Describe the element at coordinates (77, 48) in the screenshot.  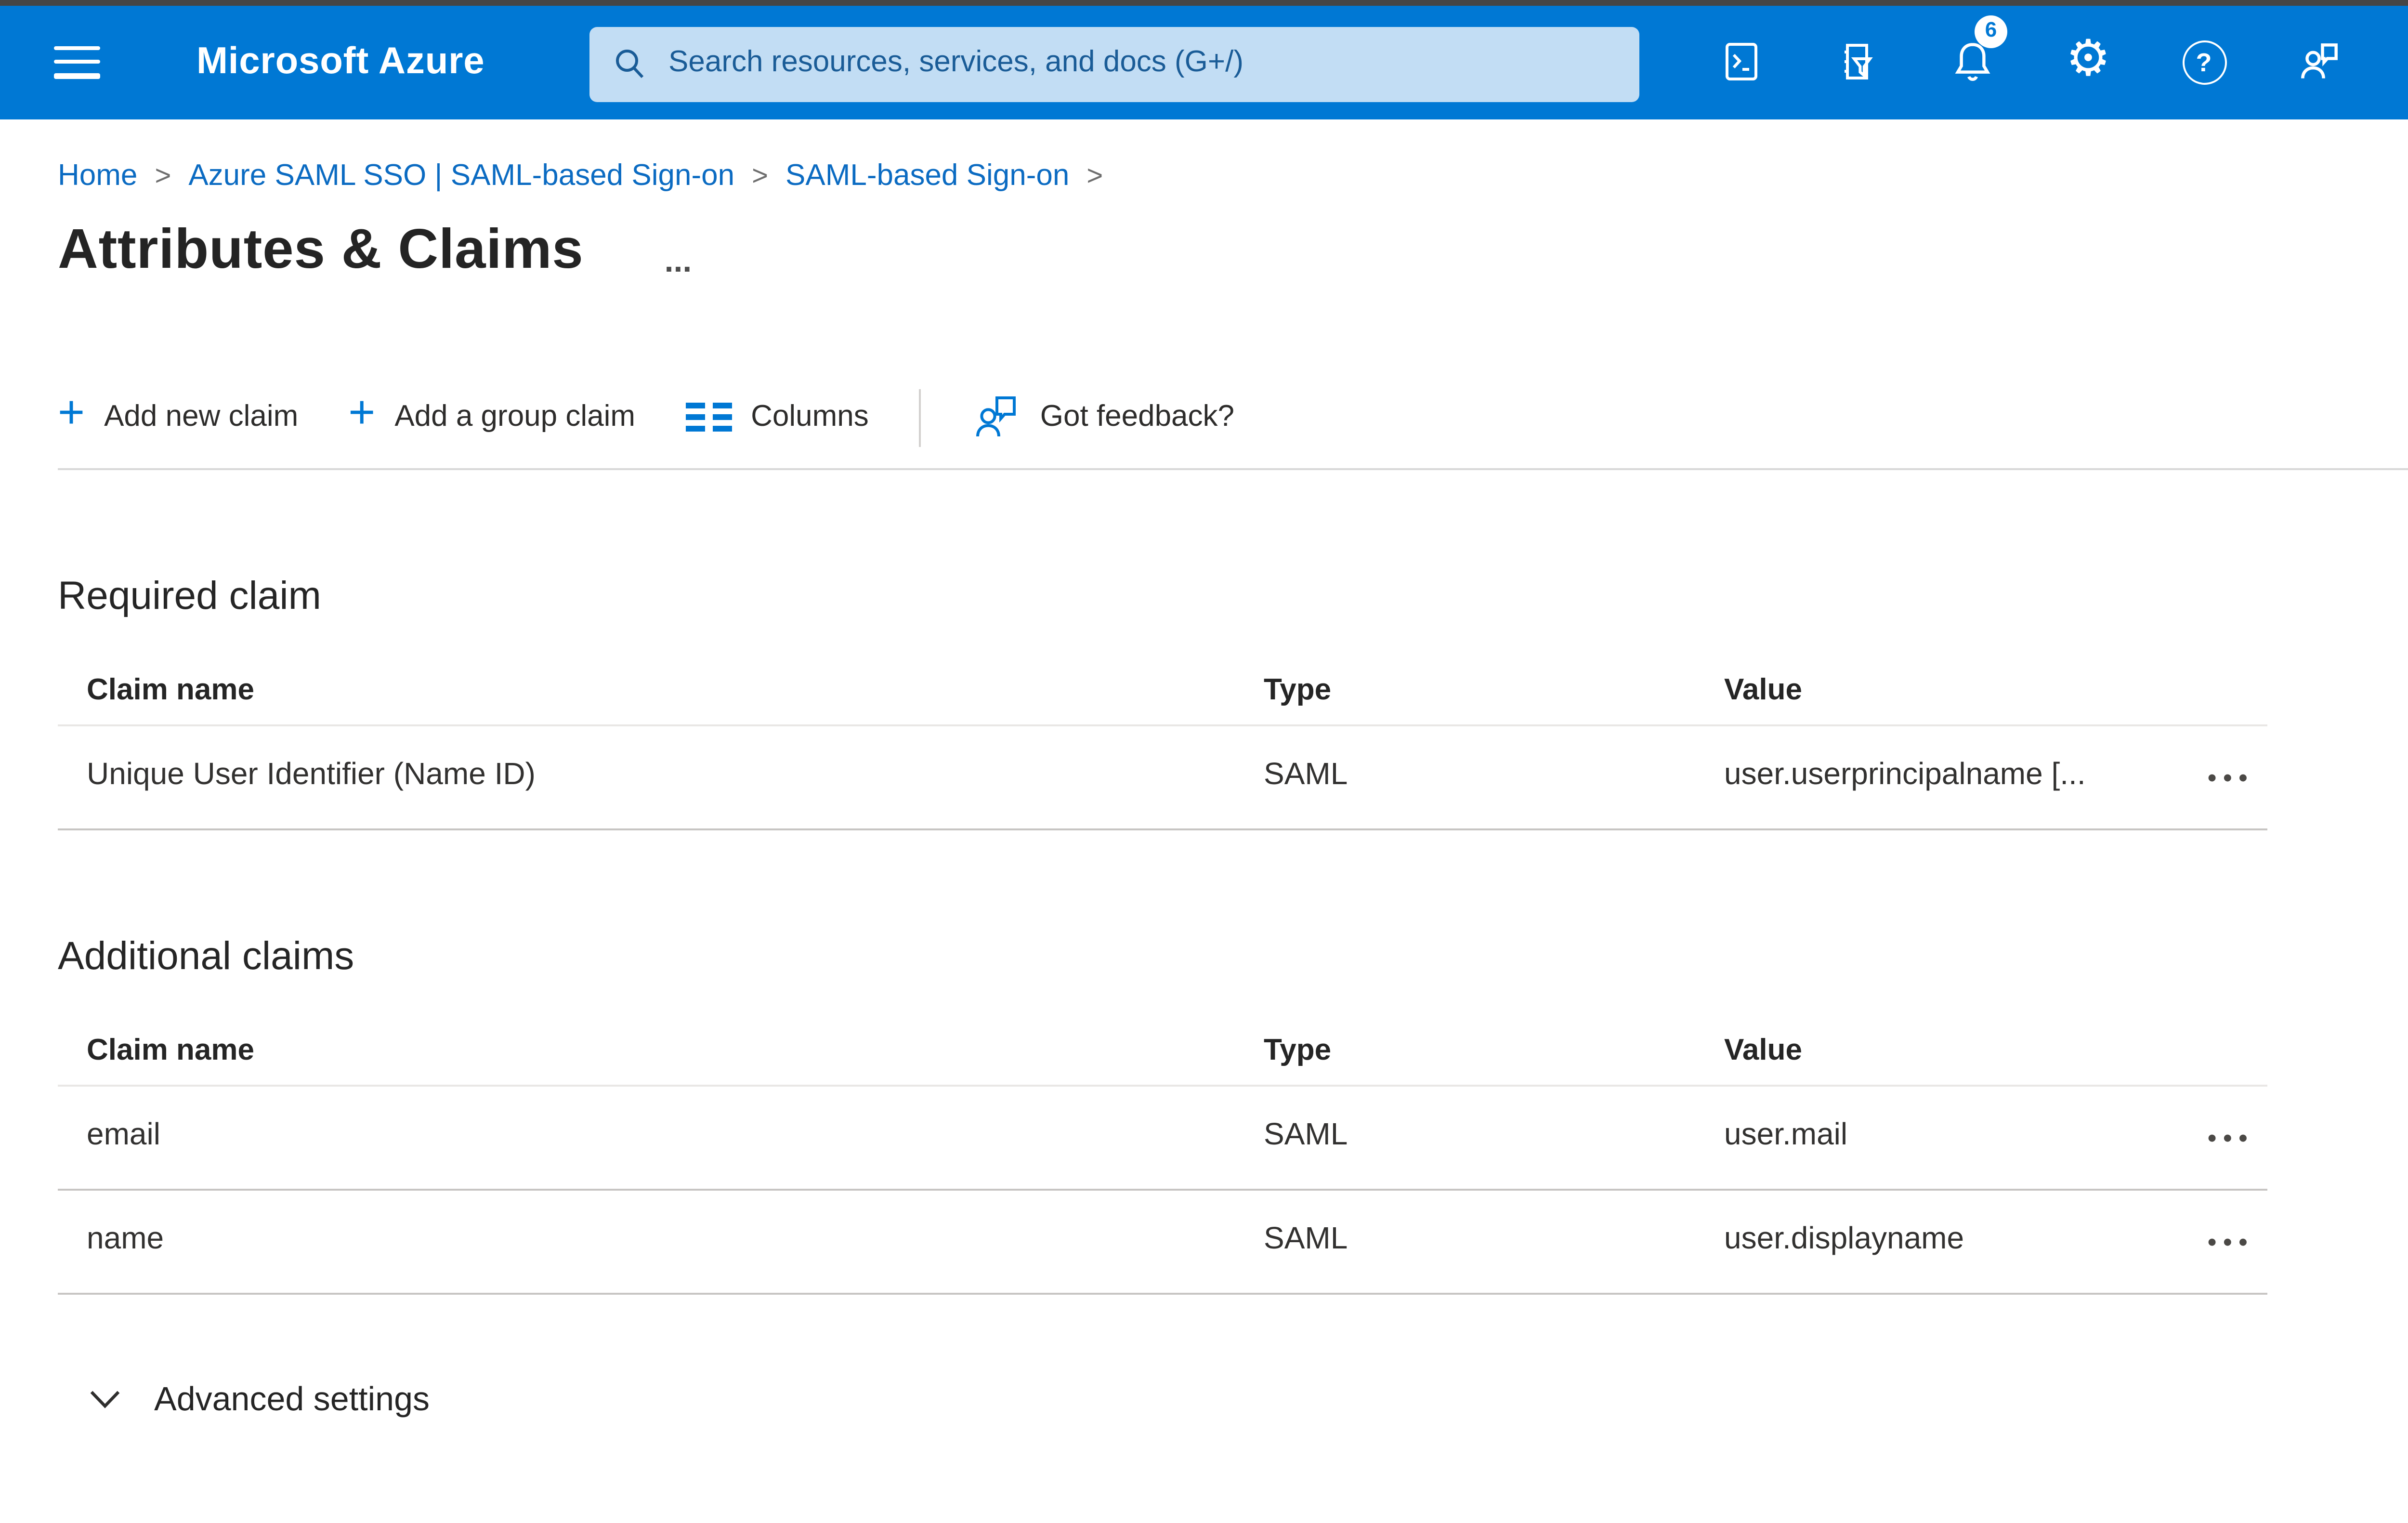
I see `hamburger-icon` at that location.